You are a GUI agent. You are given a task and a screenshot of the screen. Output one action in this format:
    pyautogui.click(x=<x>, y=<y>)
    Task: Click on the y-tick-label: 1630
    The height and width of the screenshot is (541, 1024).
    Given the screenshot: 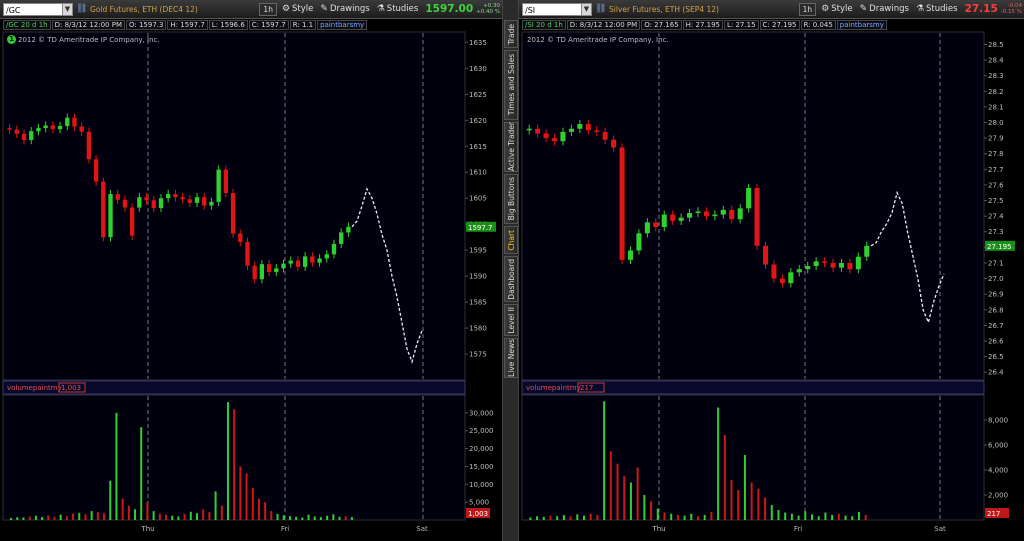 What is the action you would take?
    pyautogui.click(x=478, y=69)
    